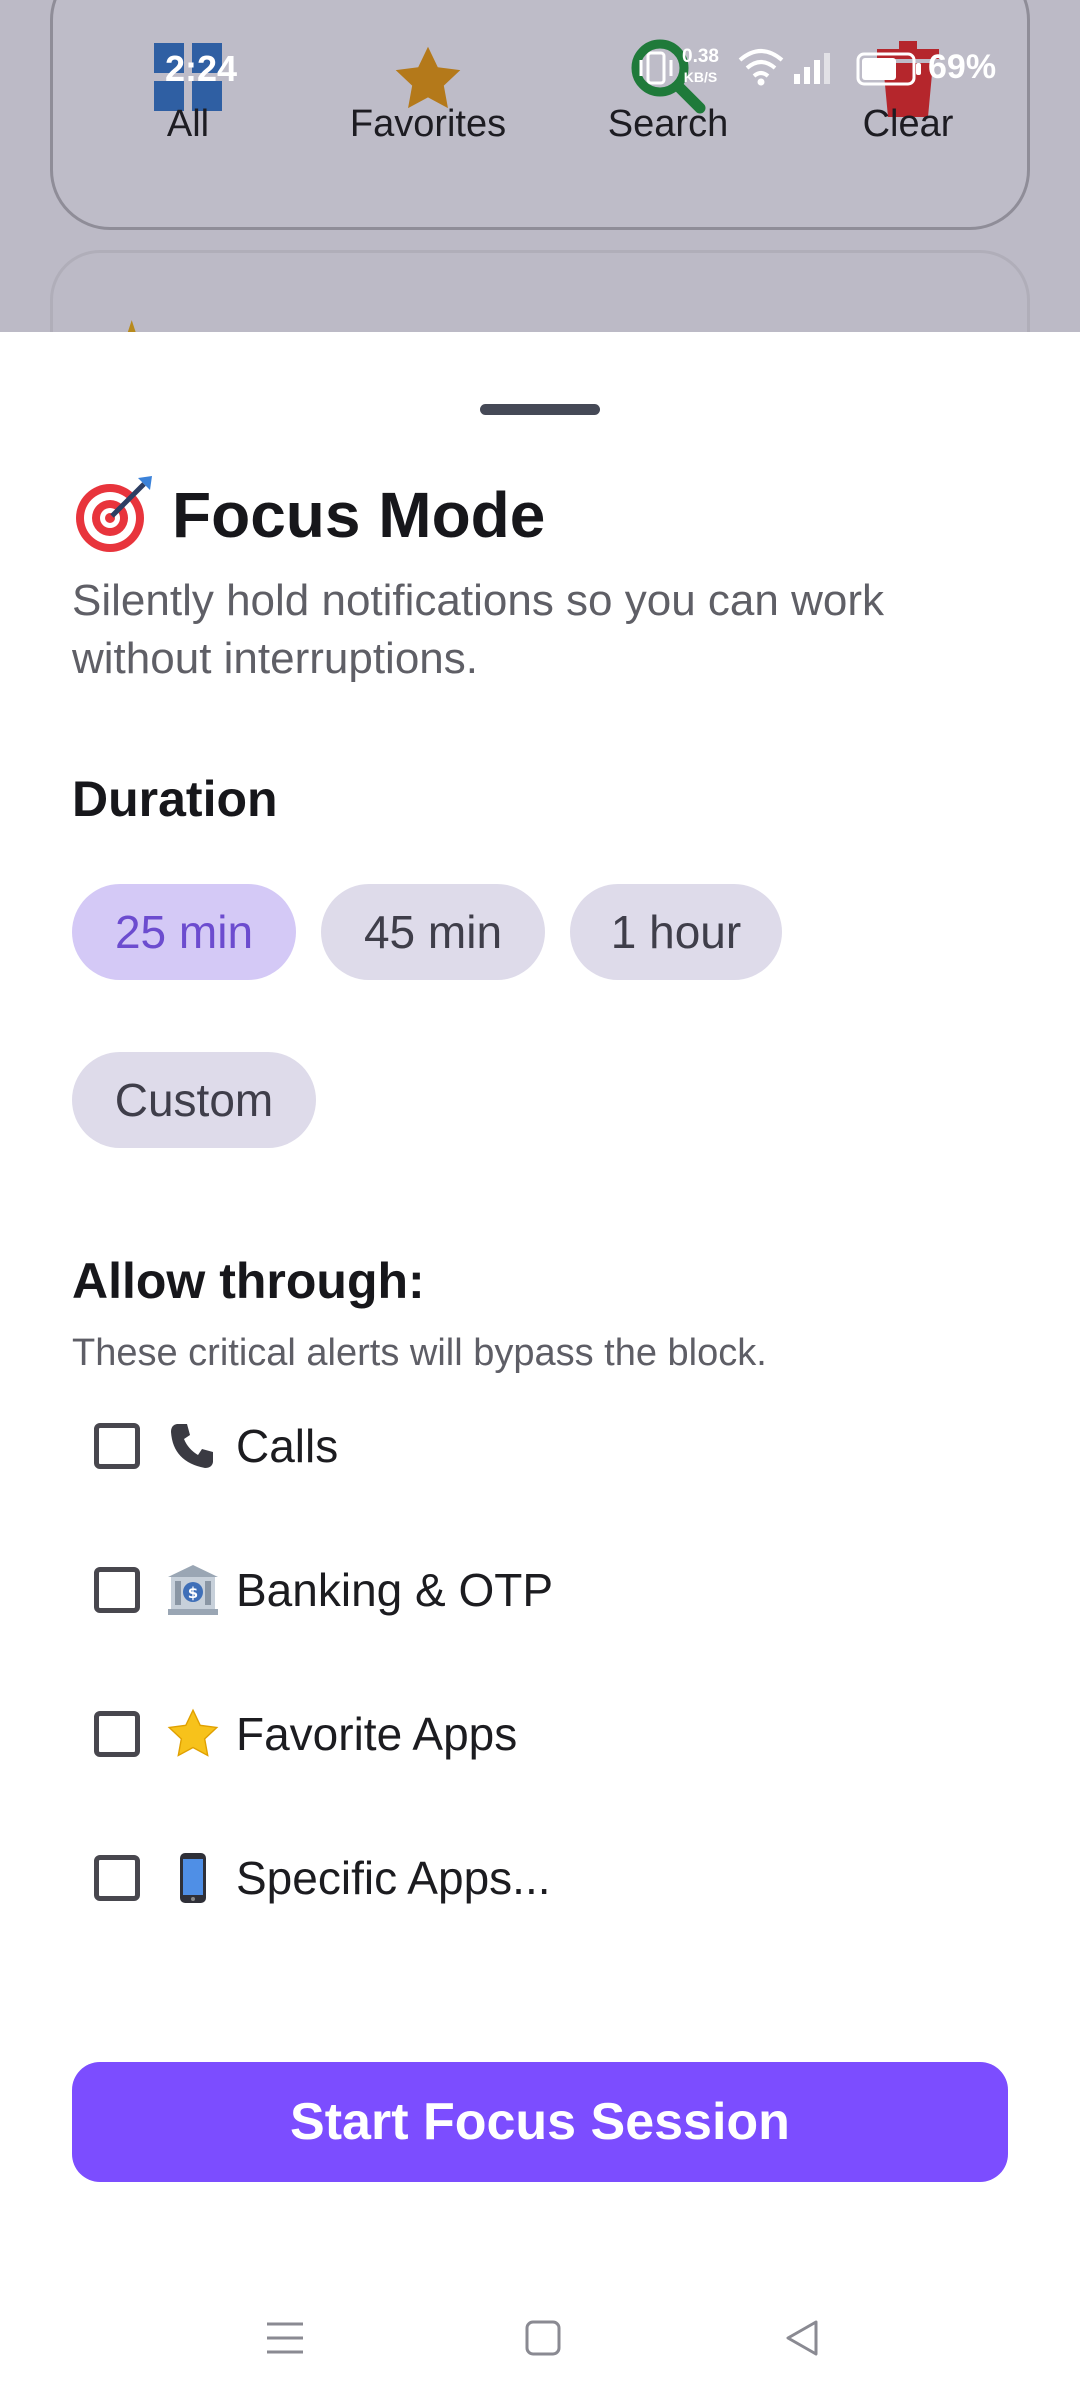 The height and width of the screenshot is (2400, 1080). What do you see at coordinates (287, 1446) in the screenshot?
I see `option-label: Calls` at bounding box center [287, 1446].